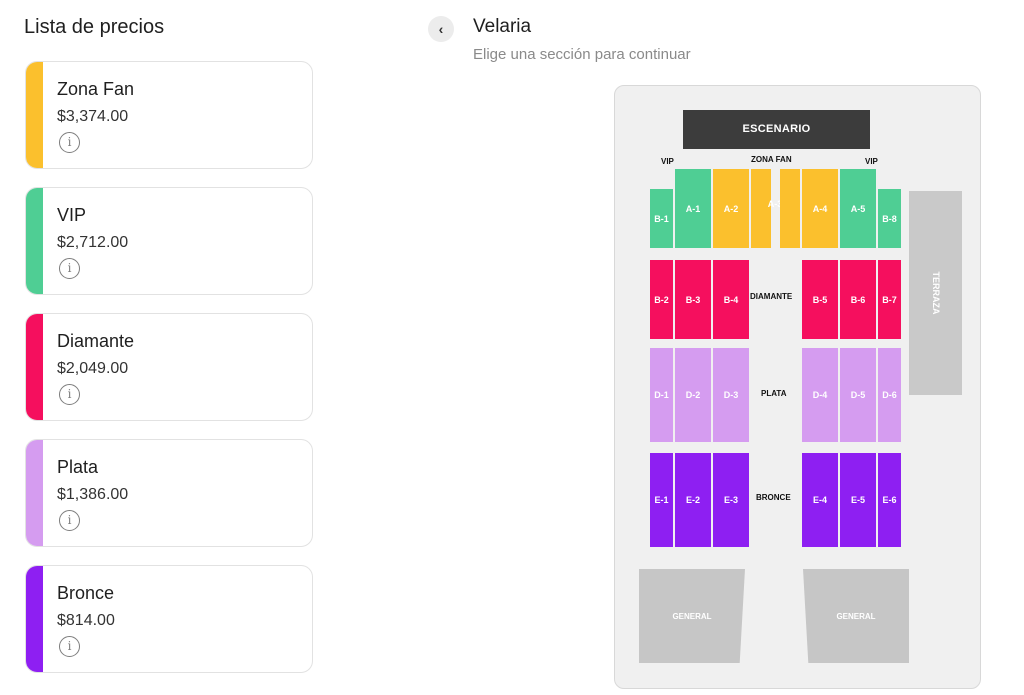 The width and height of the screenshot is (1024, 695). What do you see at coordinates (34, 367) in the screenshot?
I see `color-bar-diamante` at bounding box center [34, 367].